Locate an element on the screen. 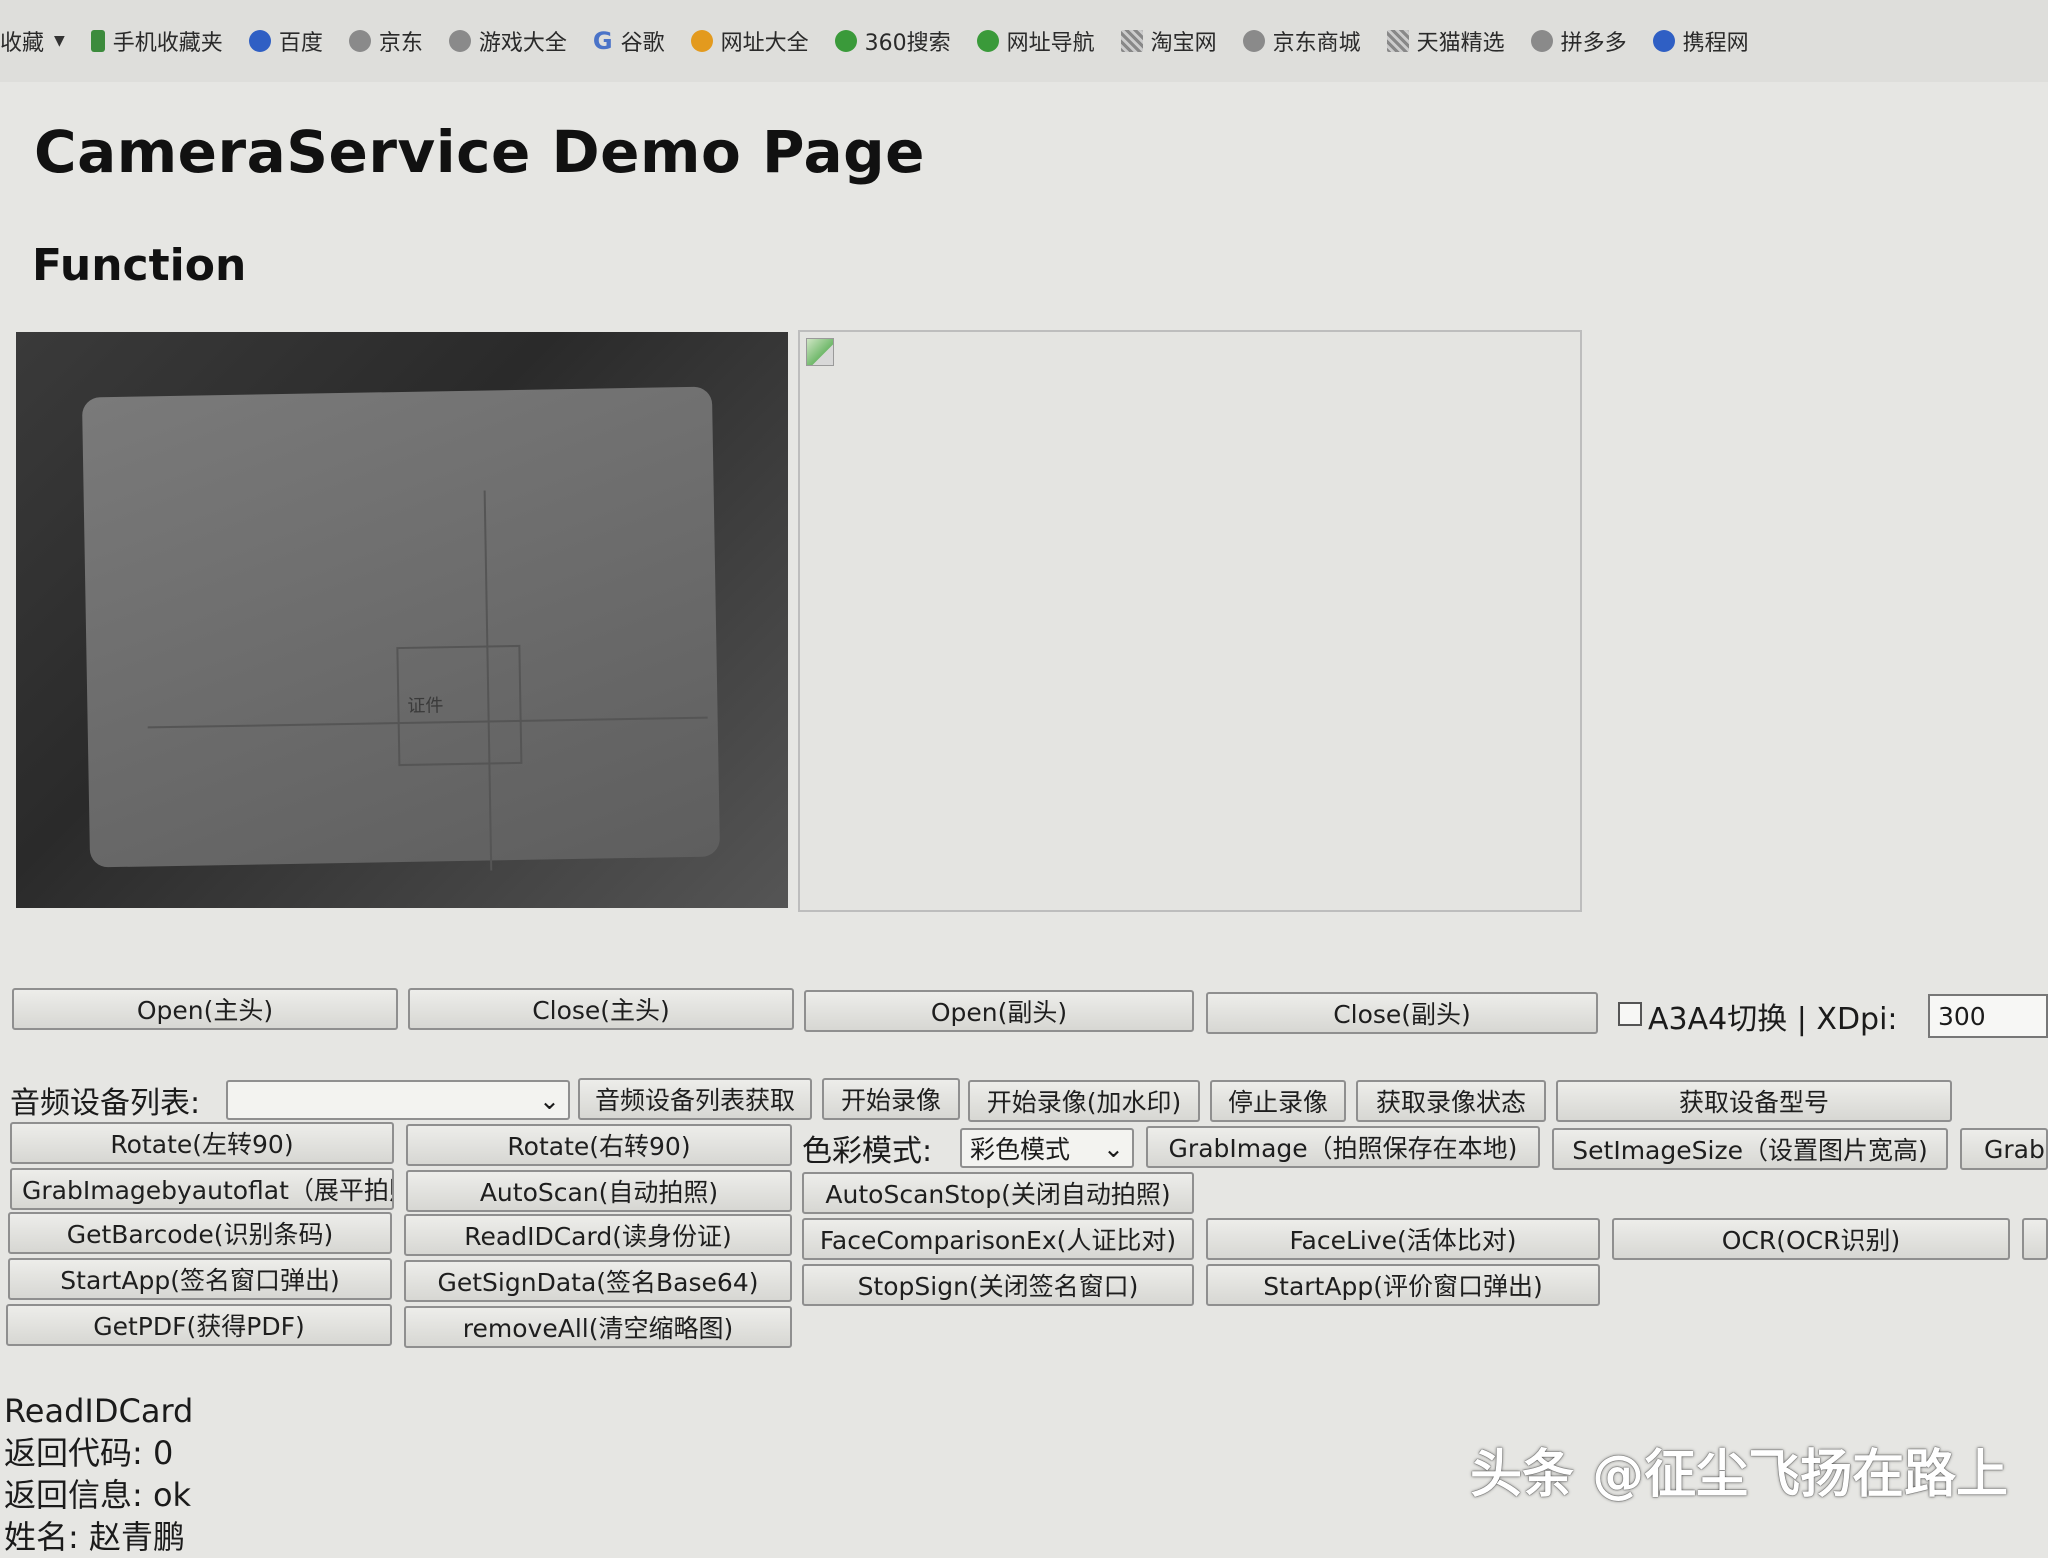 This screenshot has width=2048, height=1558. start-app-sign-button: StartApp(签名窗口弹出) is located at coordinates (200, 1279).